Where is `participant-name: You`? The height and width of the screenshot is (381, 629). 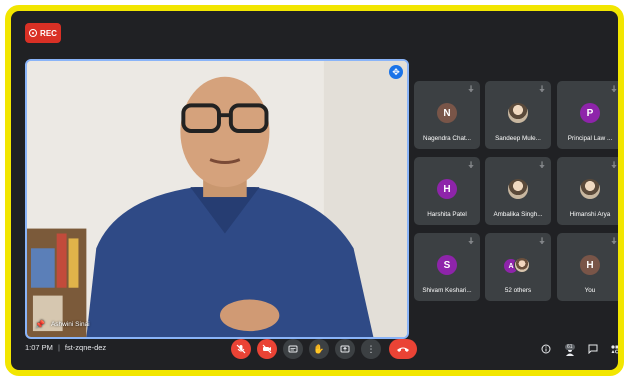 participant-name: You is located at coordinates (590, 290).